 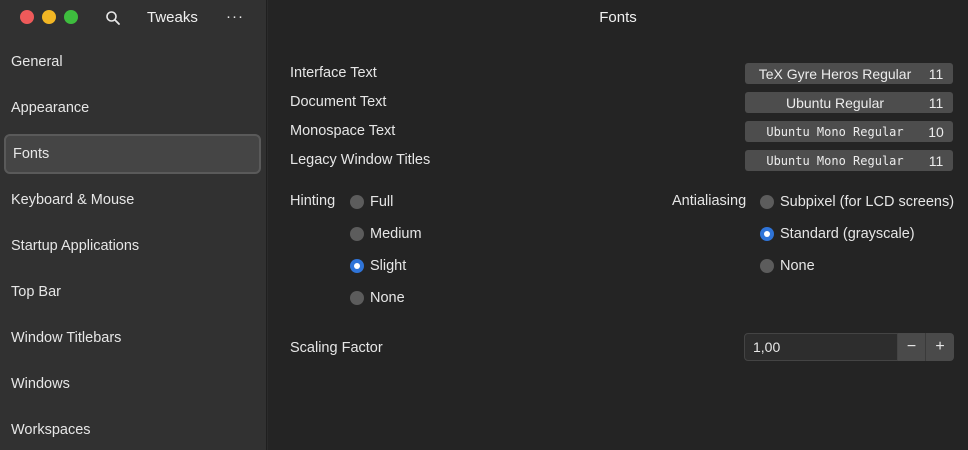 I want to click on font-name: TeX Gyre Heros Regular, so click(x=835, y=73).